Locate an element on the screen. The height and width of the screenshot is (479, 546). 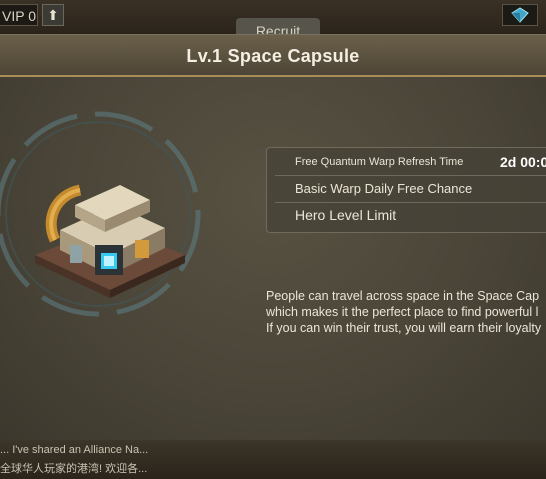
stat-label: Hero Level Limit is located at coordinates (346, 215).